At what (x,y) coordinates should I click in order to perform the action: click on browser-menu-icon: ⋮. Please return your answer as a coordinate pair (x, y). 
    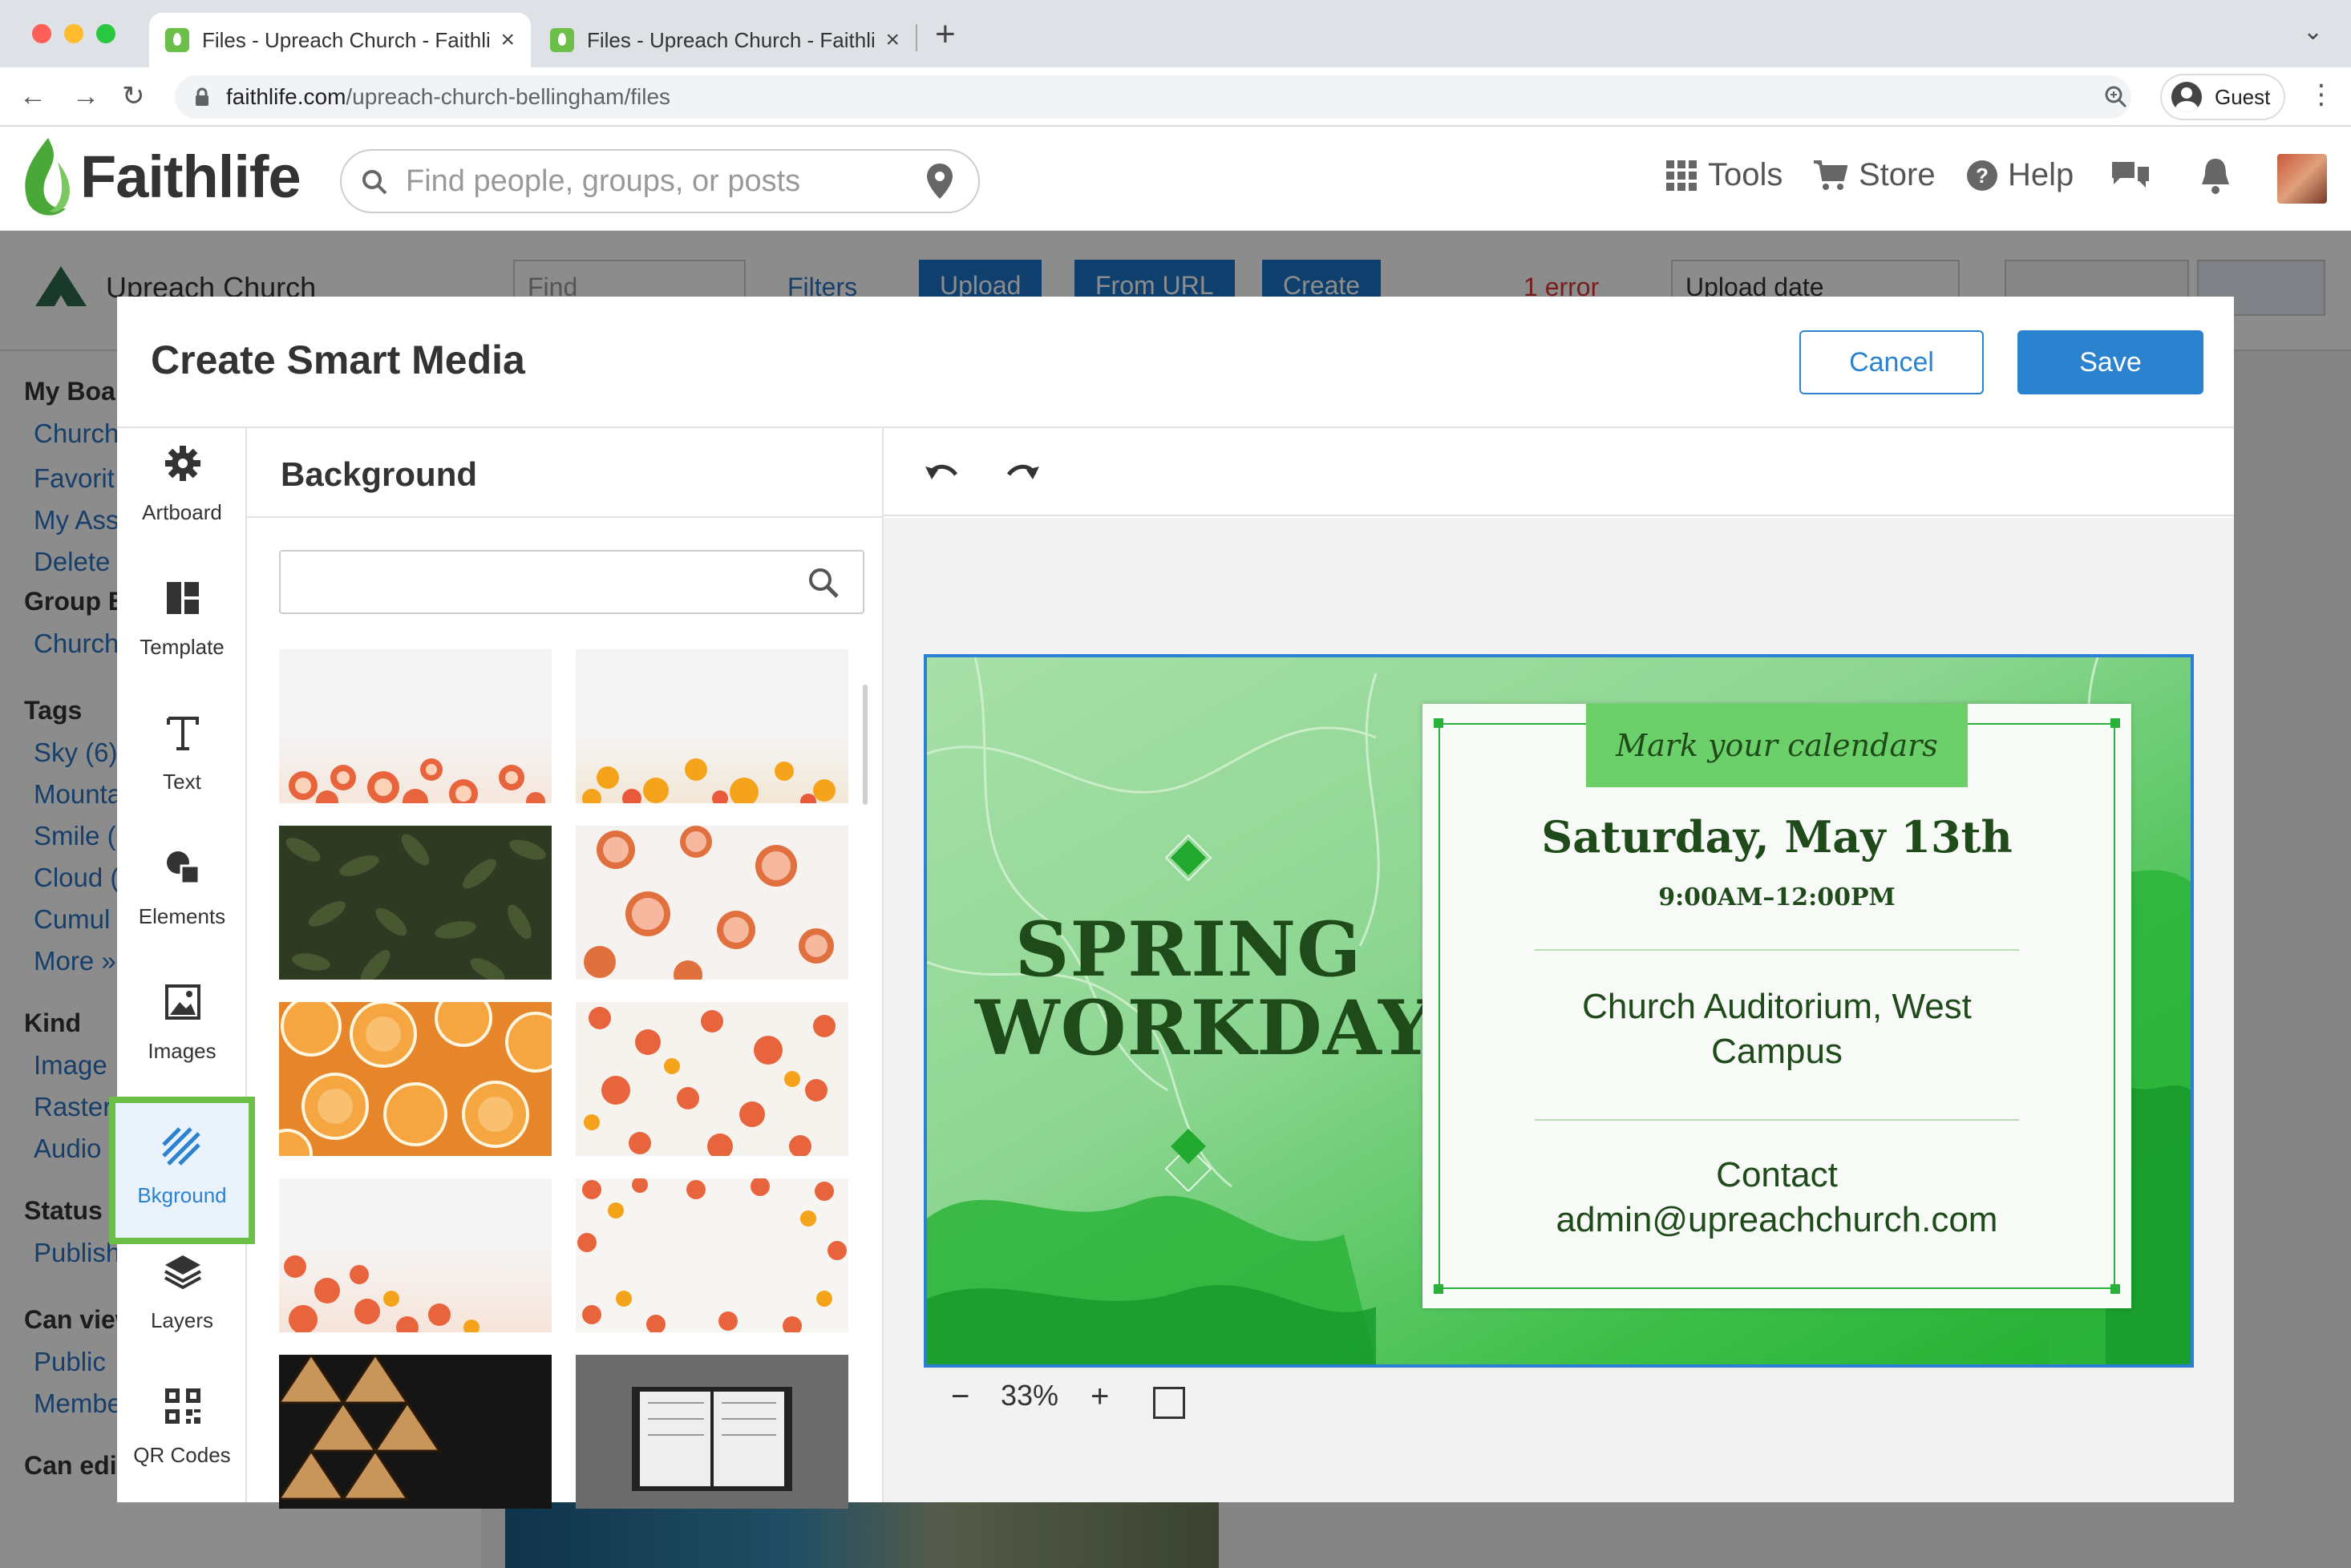
    Looking at the image, I should click on (2321, 95).